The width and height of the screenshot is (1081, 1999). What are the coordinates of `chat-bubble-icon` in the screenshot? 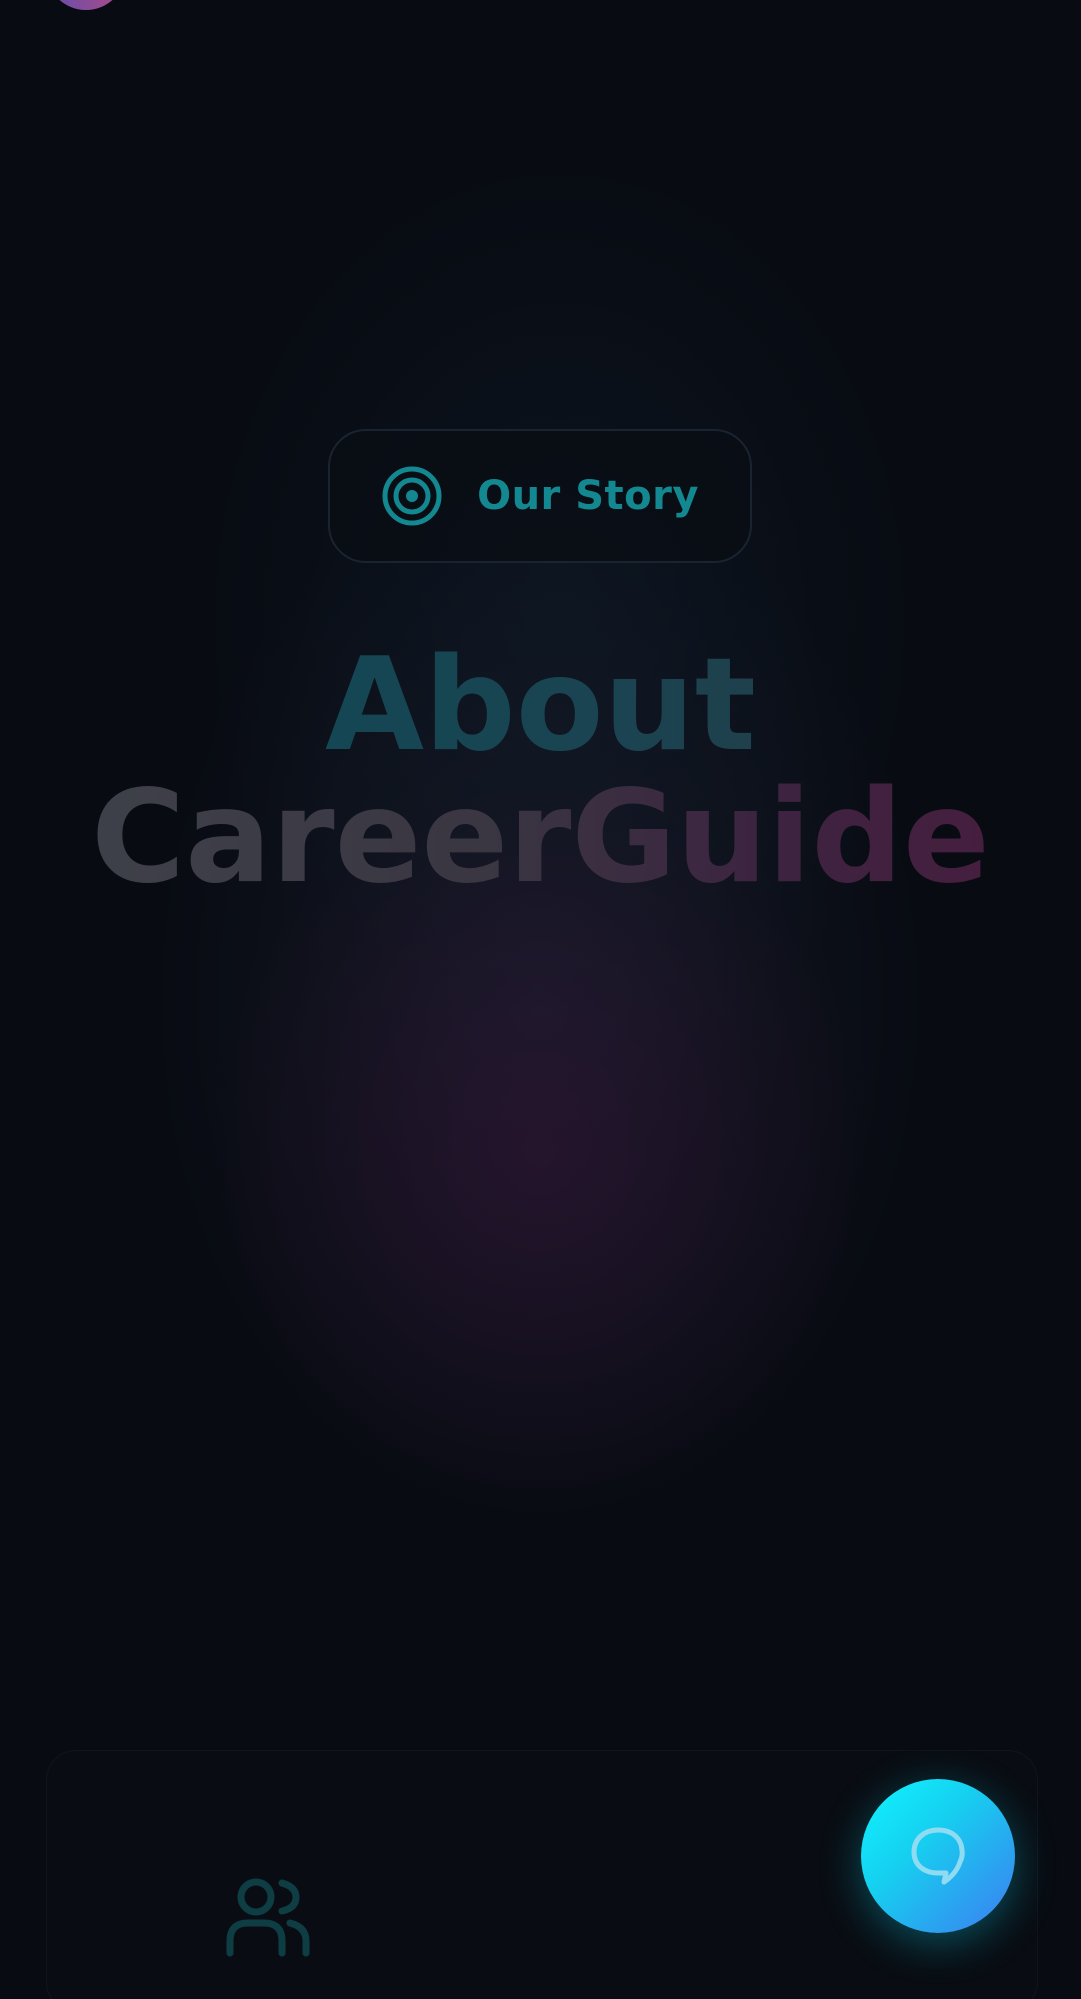 It's located at (938, 1856).